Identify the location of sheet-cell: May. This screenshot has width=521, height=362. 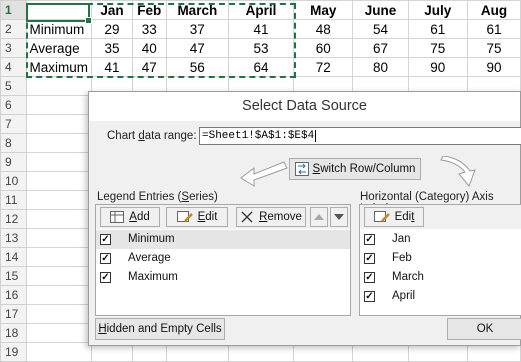
(323, 10).